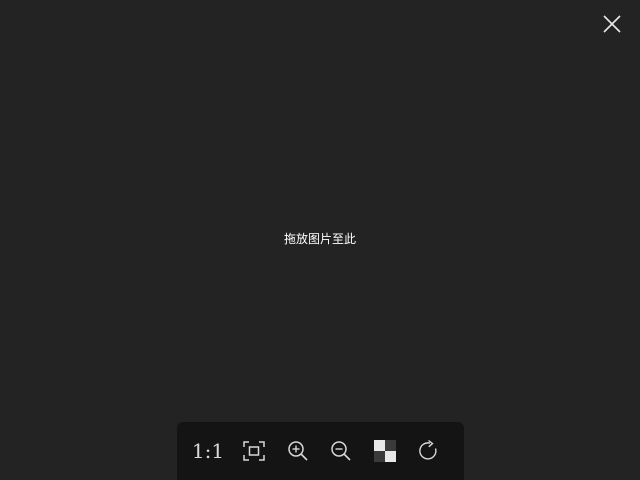  I want to click on zoom-out-button, so click(341, 451).